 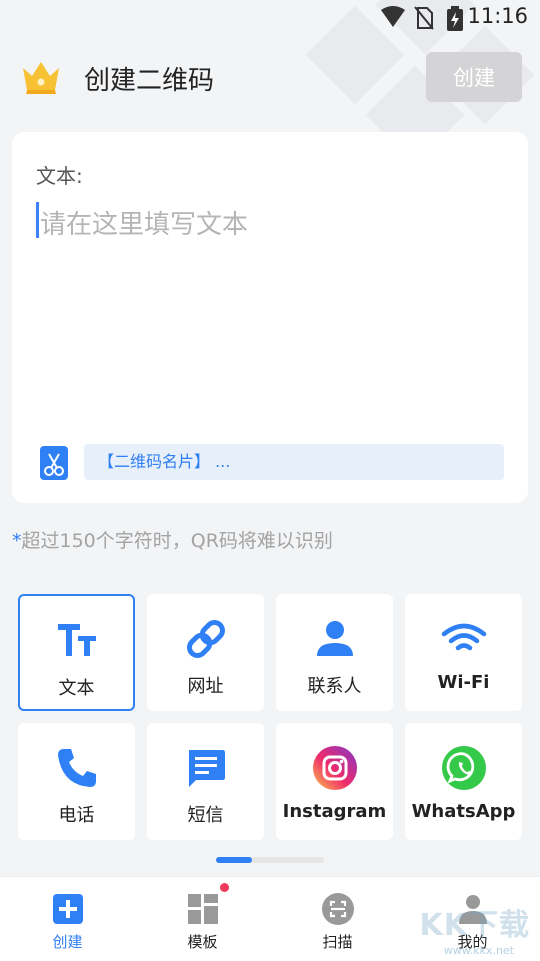 What do you see at coordinates (206, 768) in the screenshot?
I see `message-icon` at bounding box center [206, 768].